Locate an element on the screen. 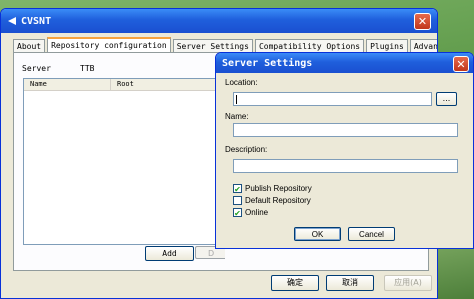 The image size is (474, 299). apply-button: 应用(A) is located at coordinates (408, 283).